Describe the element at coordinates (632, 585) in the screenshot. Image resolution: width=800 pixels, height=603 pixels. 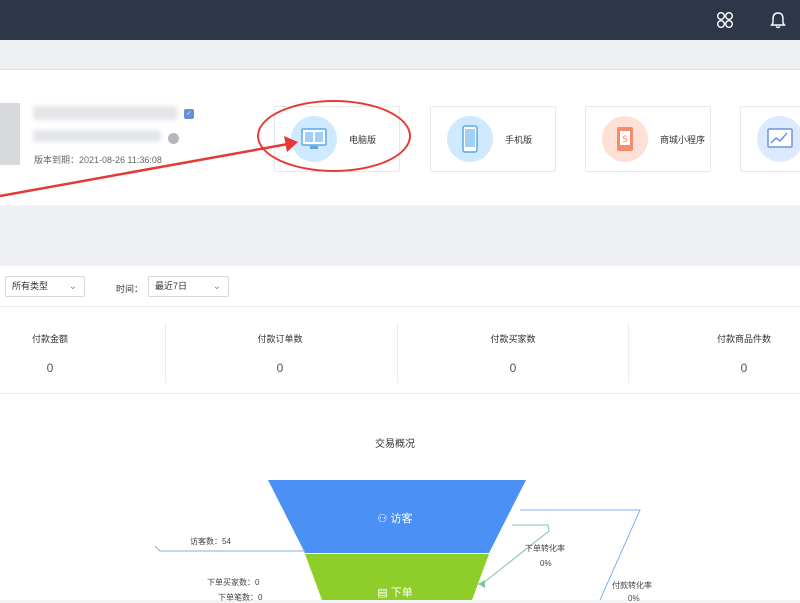
I see `pay-rate-label: 付款转化率` at that location.